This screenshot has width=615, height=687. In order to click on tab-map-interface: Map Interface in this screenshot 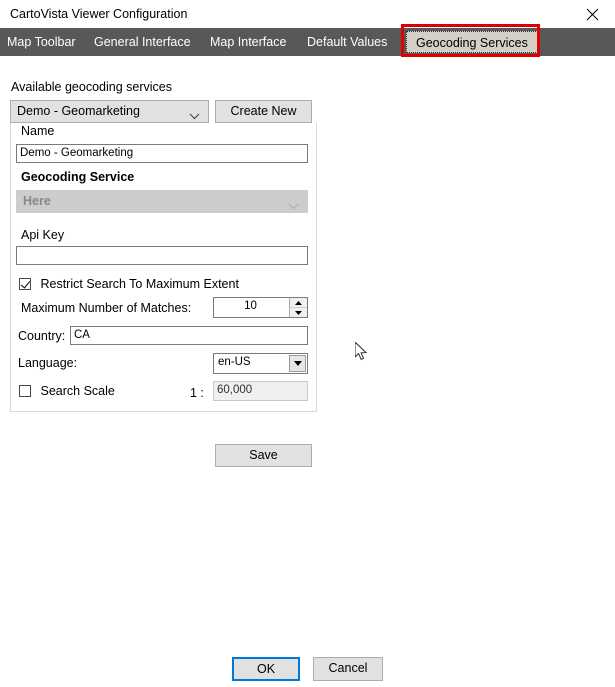, I will do `click(248, 42)`.